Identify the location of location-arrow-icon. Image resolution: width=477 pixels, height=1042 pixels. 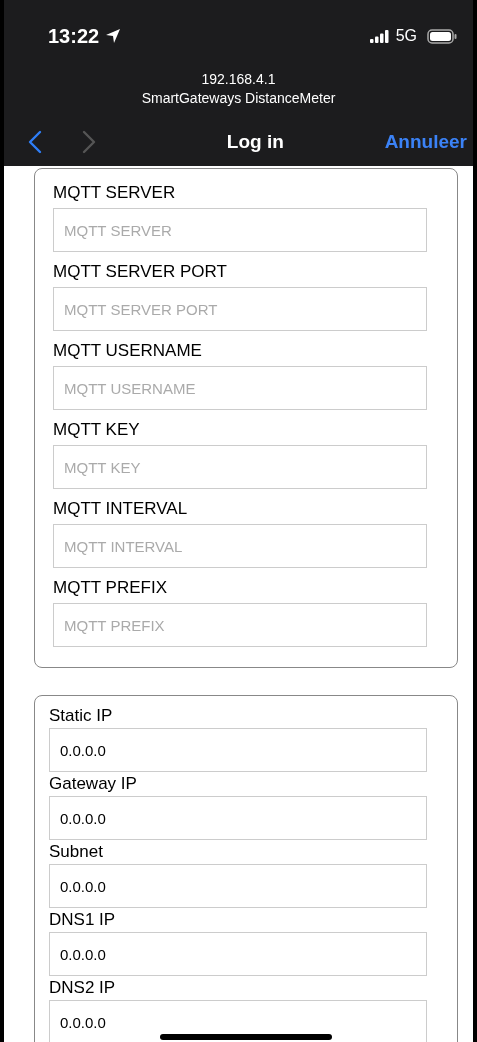
(113, 36).